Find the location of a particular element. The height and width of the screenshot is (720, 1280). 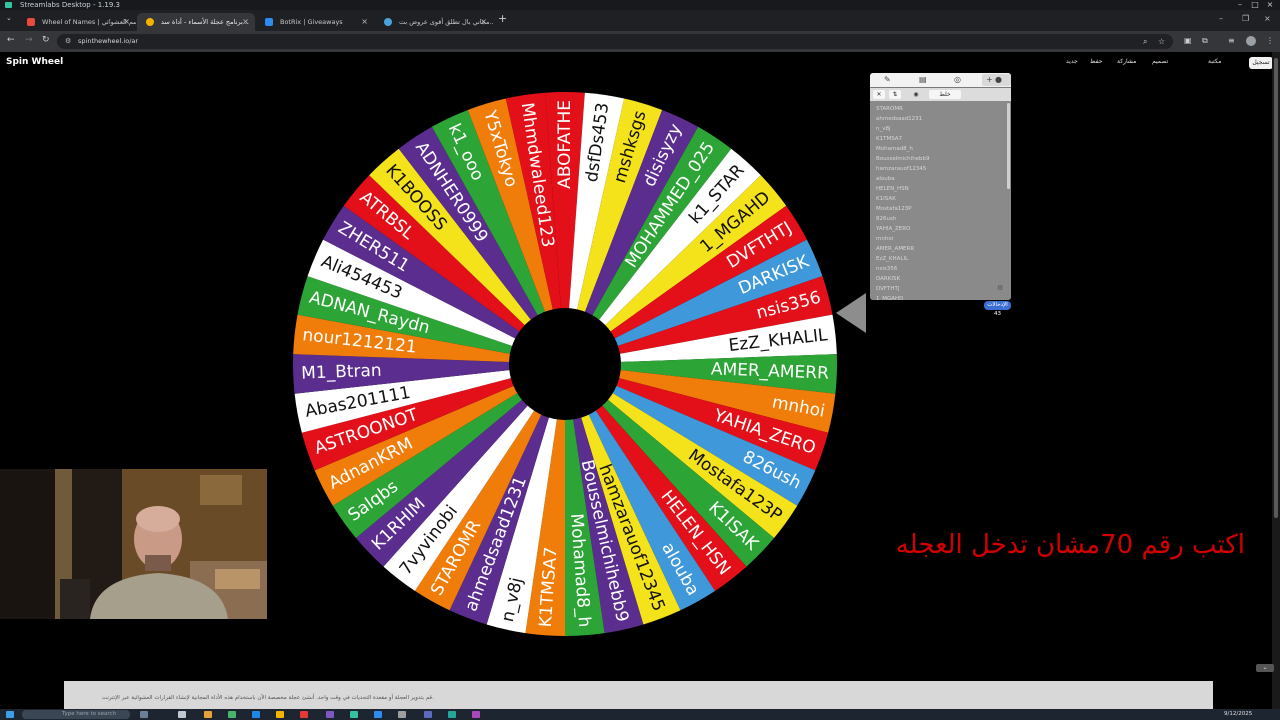

bookmark-star-icon: ☆ is located at coordinates (1161, 41).